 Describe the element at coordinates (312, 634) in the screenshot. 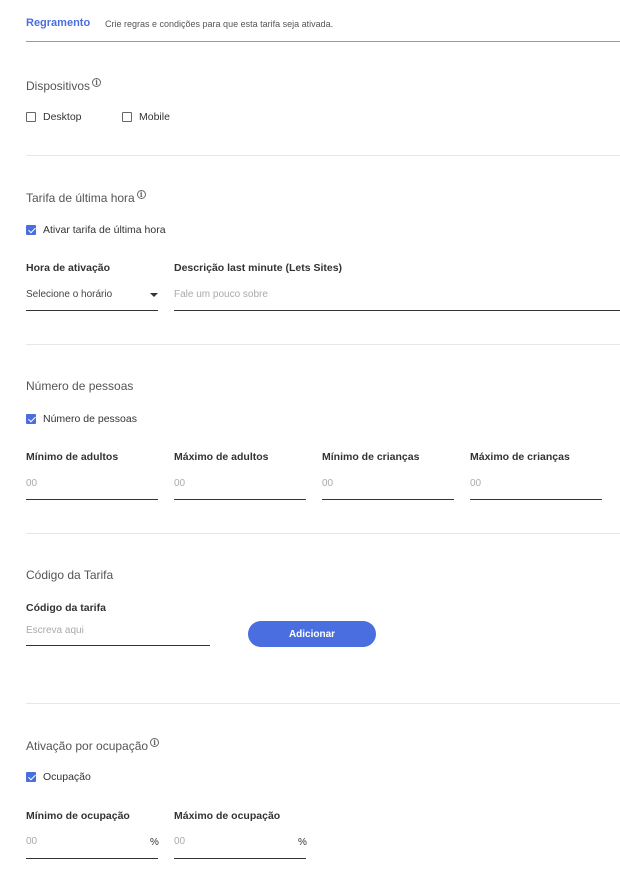

I see `add-button: Adicionar` at that location.